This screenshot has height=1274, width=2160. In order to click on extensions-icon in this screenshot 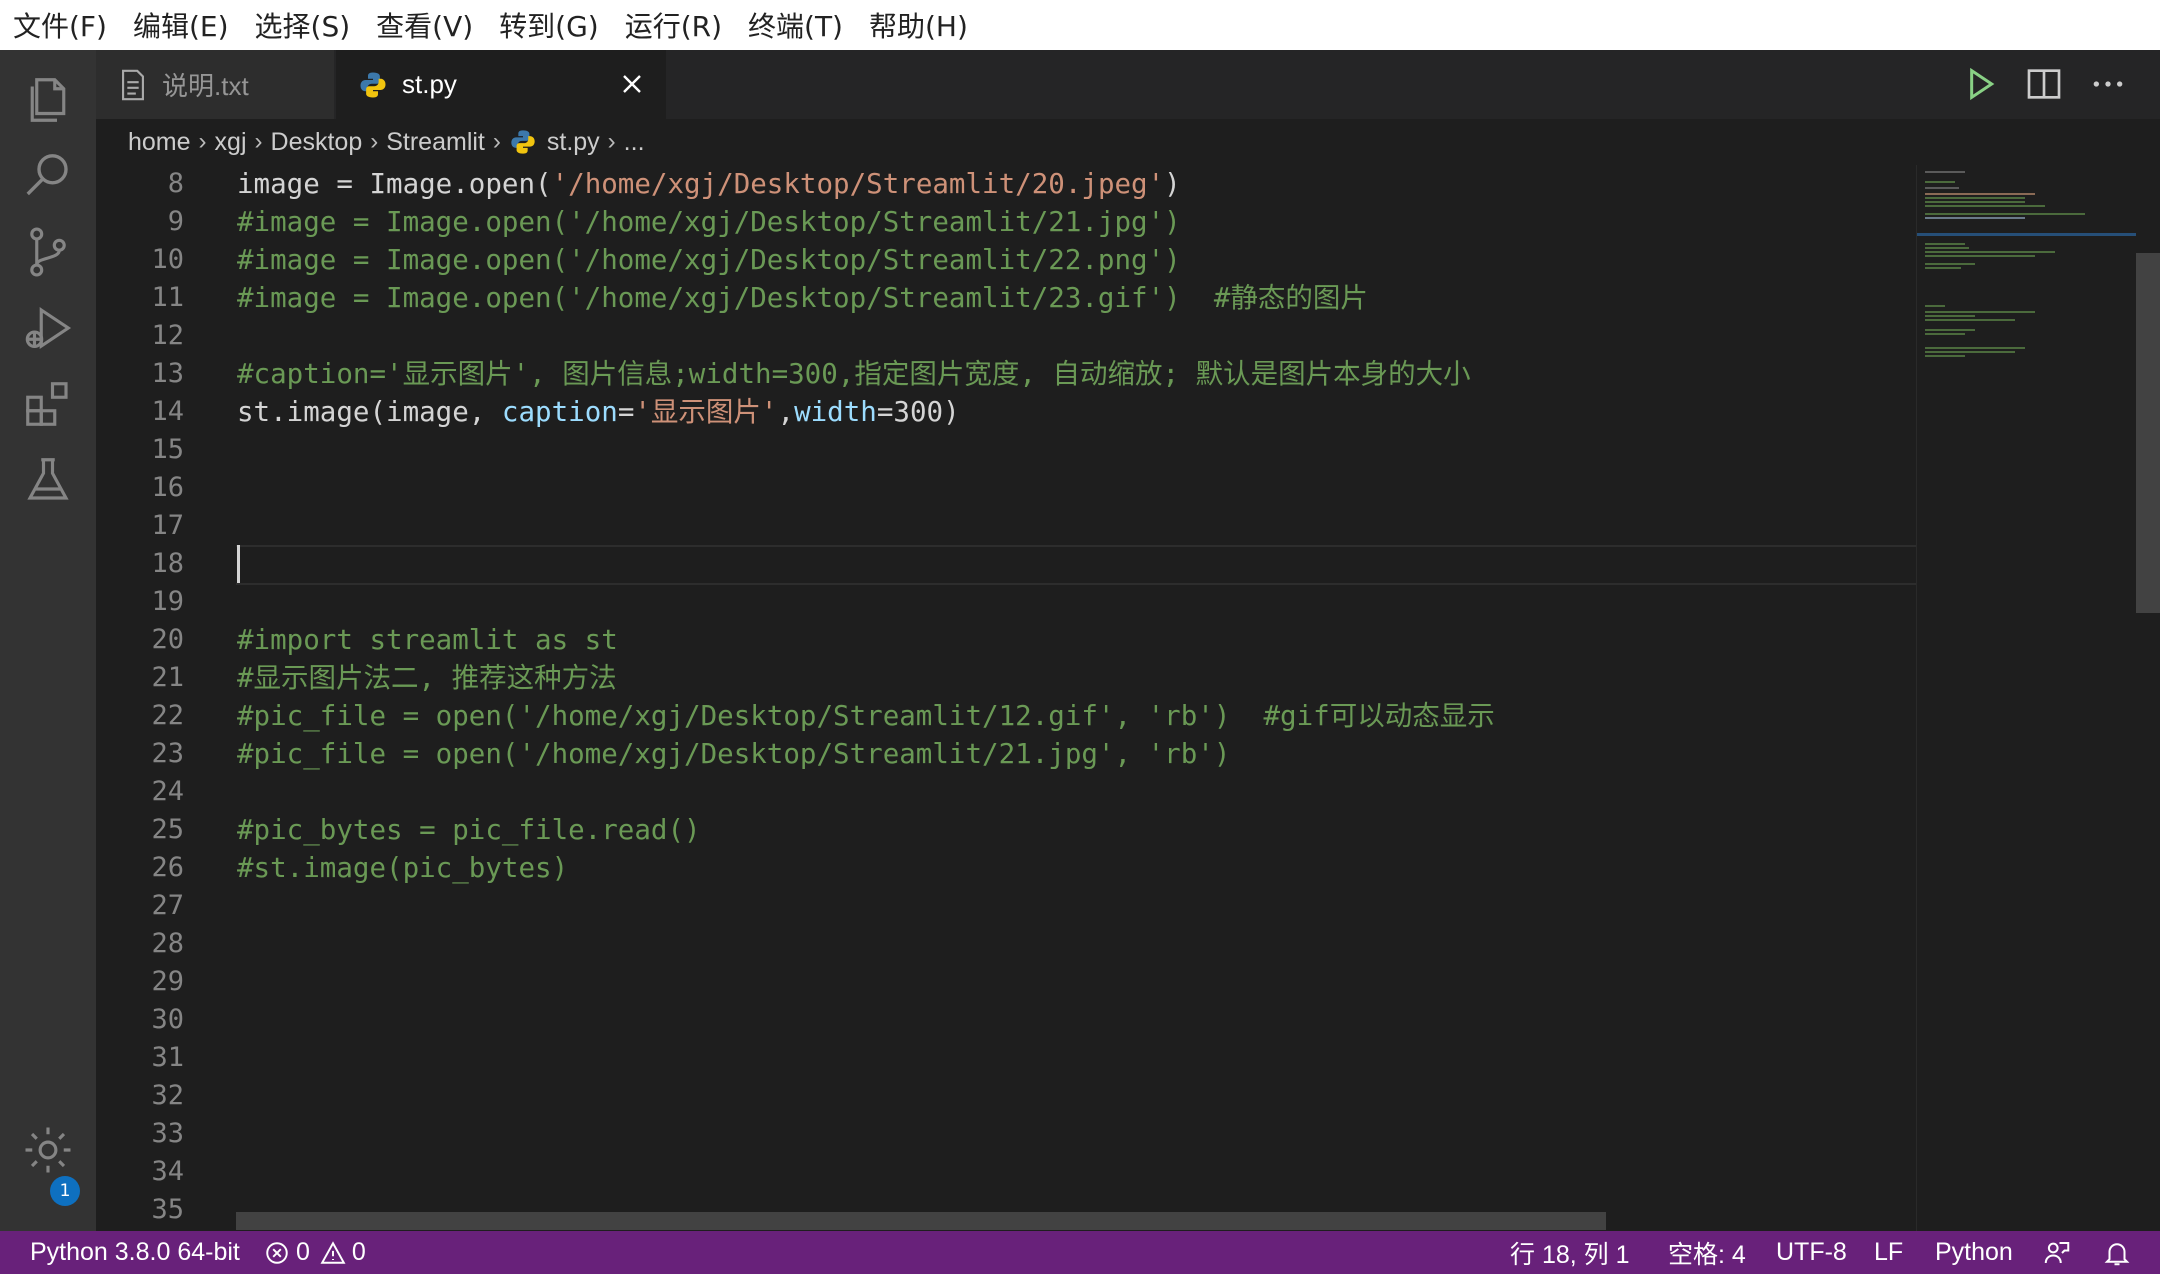, I will do `click(48, 404)`.